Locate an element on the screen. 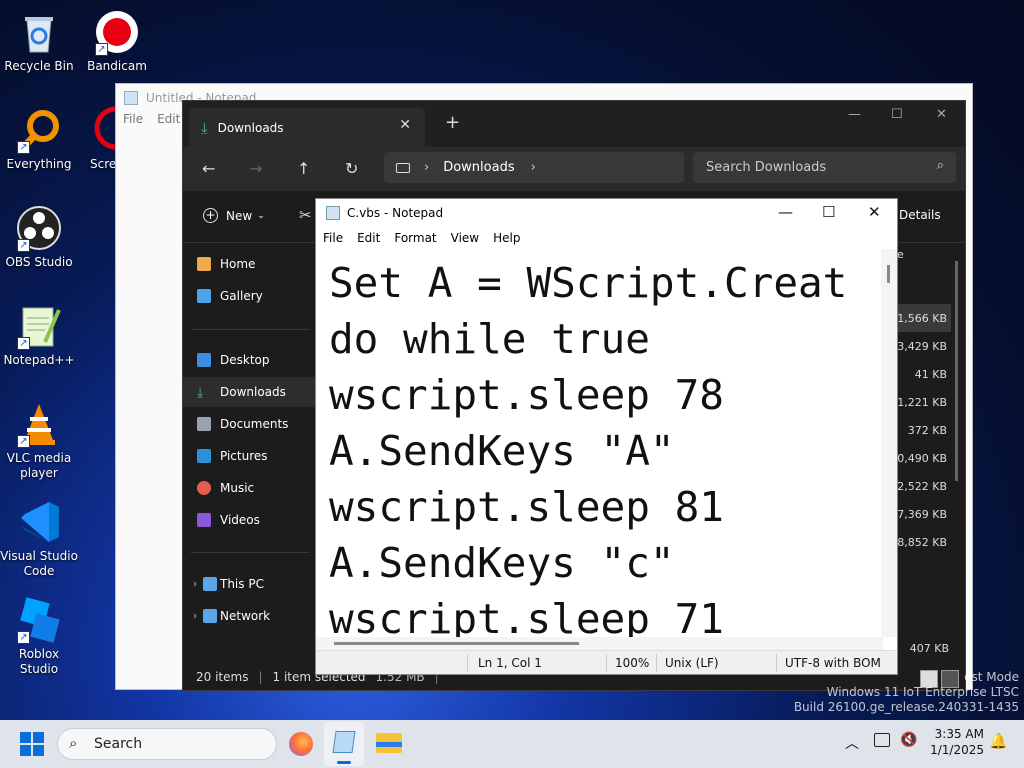 This screenshot has width=1024, height=768. videos-icon is located at coordinates (204, 520).